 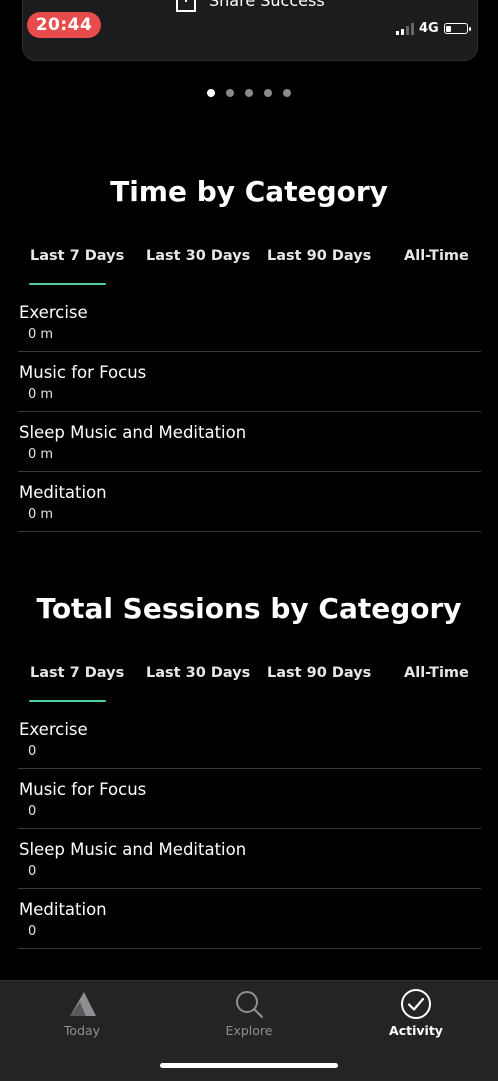 What do you see at coordinates (429, 28) in the screenshot?
I see `network-label: 4G` at bounding box center [429, 28].